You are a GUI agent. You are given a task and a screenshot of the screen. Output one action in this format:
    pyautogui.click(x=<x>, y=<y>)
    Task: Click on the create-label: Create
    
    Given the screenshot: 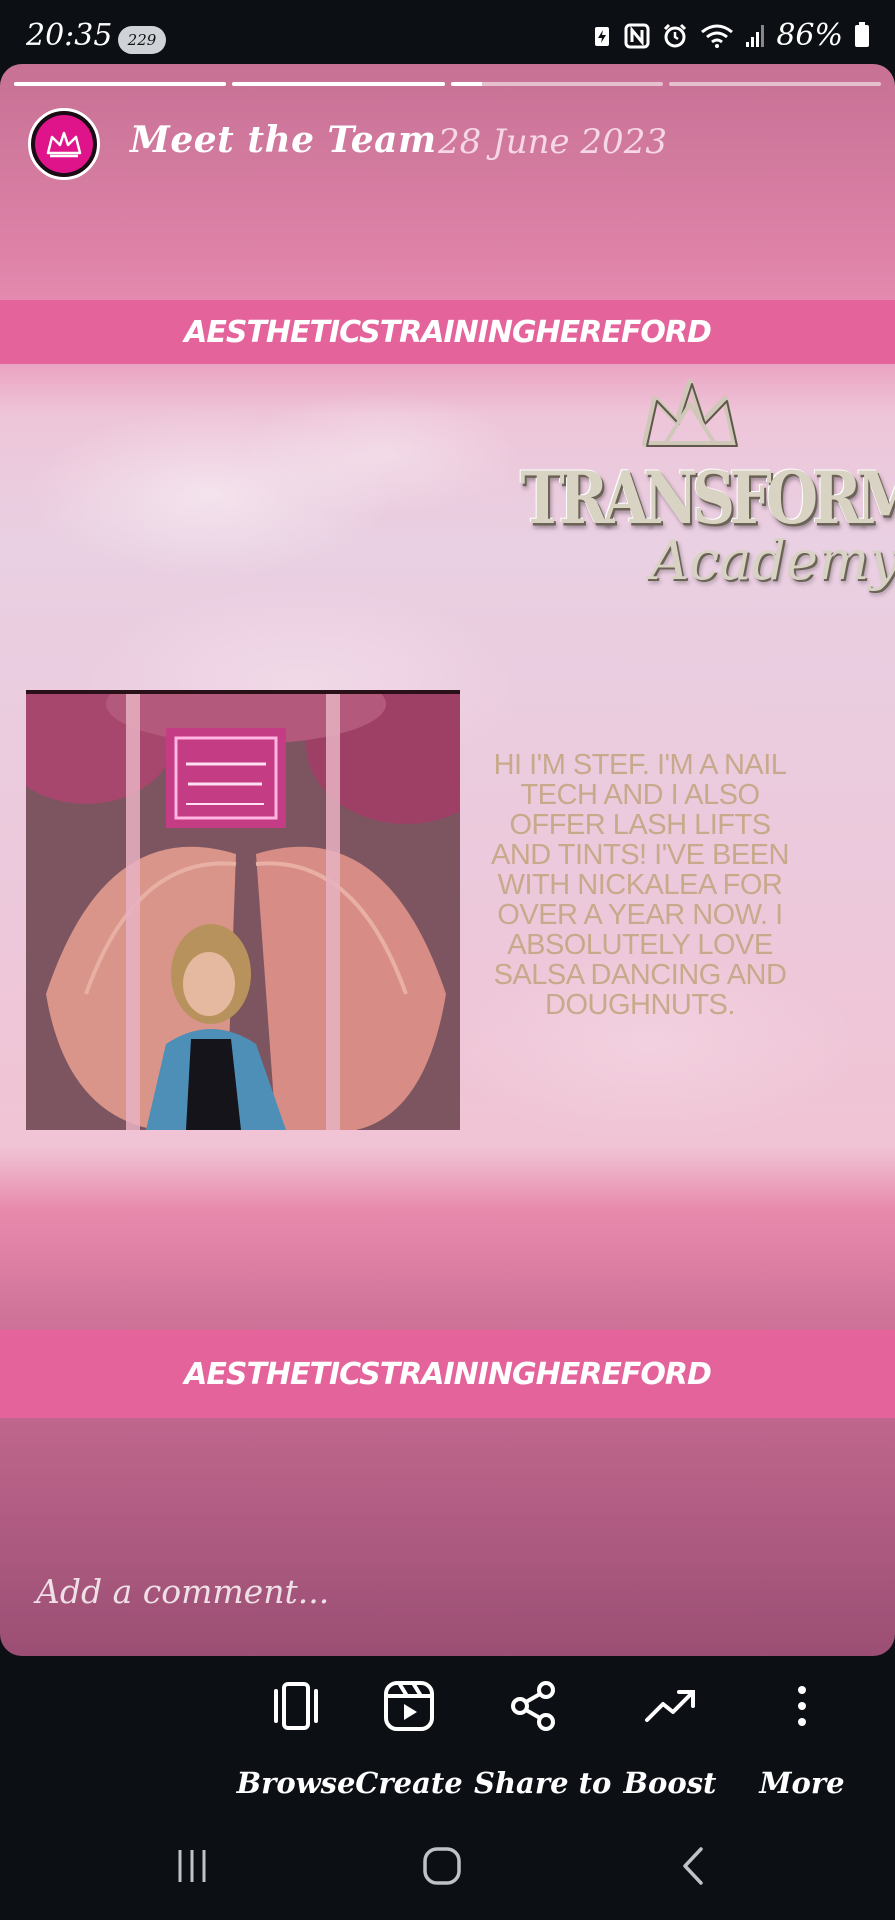 What is the action you would take?
    pyautogui.click(x=409, y=1783)
    